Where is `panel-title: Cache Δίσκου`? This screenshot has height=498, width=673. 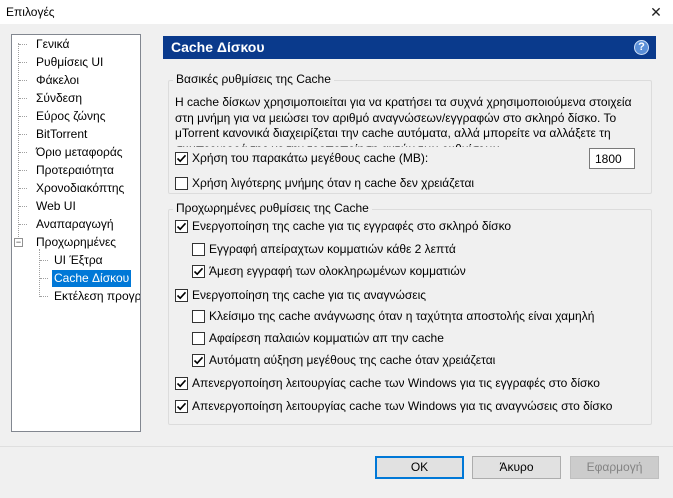 panel-title: Cache Δίσκου is located at coordinates (218, 47).